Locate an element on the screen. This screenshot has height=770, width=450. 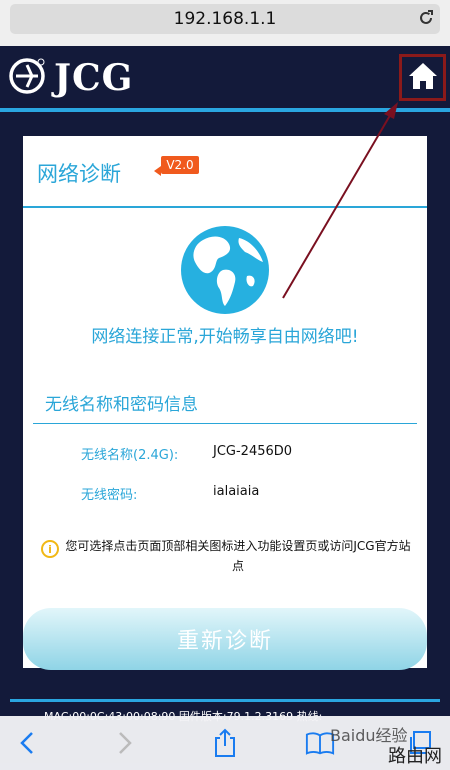
url-text: 192.168.1.1 is located at coordinates (225, 19).